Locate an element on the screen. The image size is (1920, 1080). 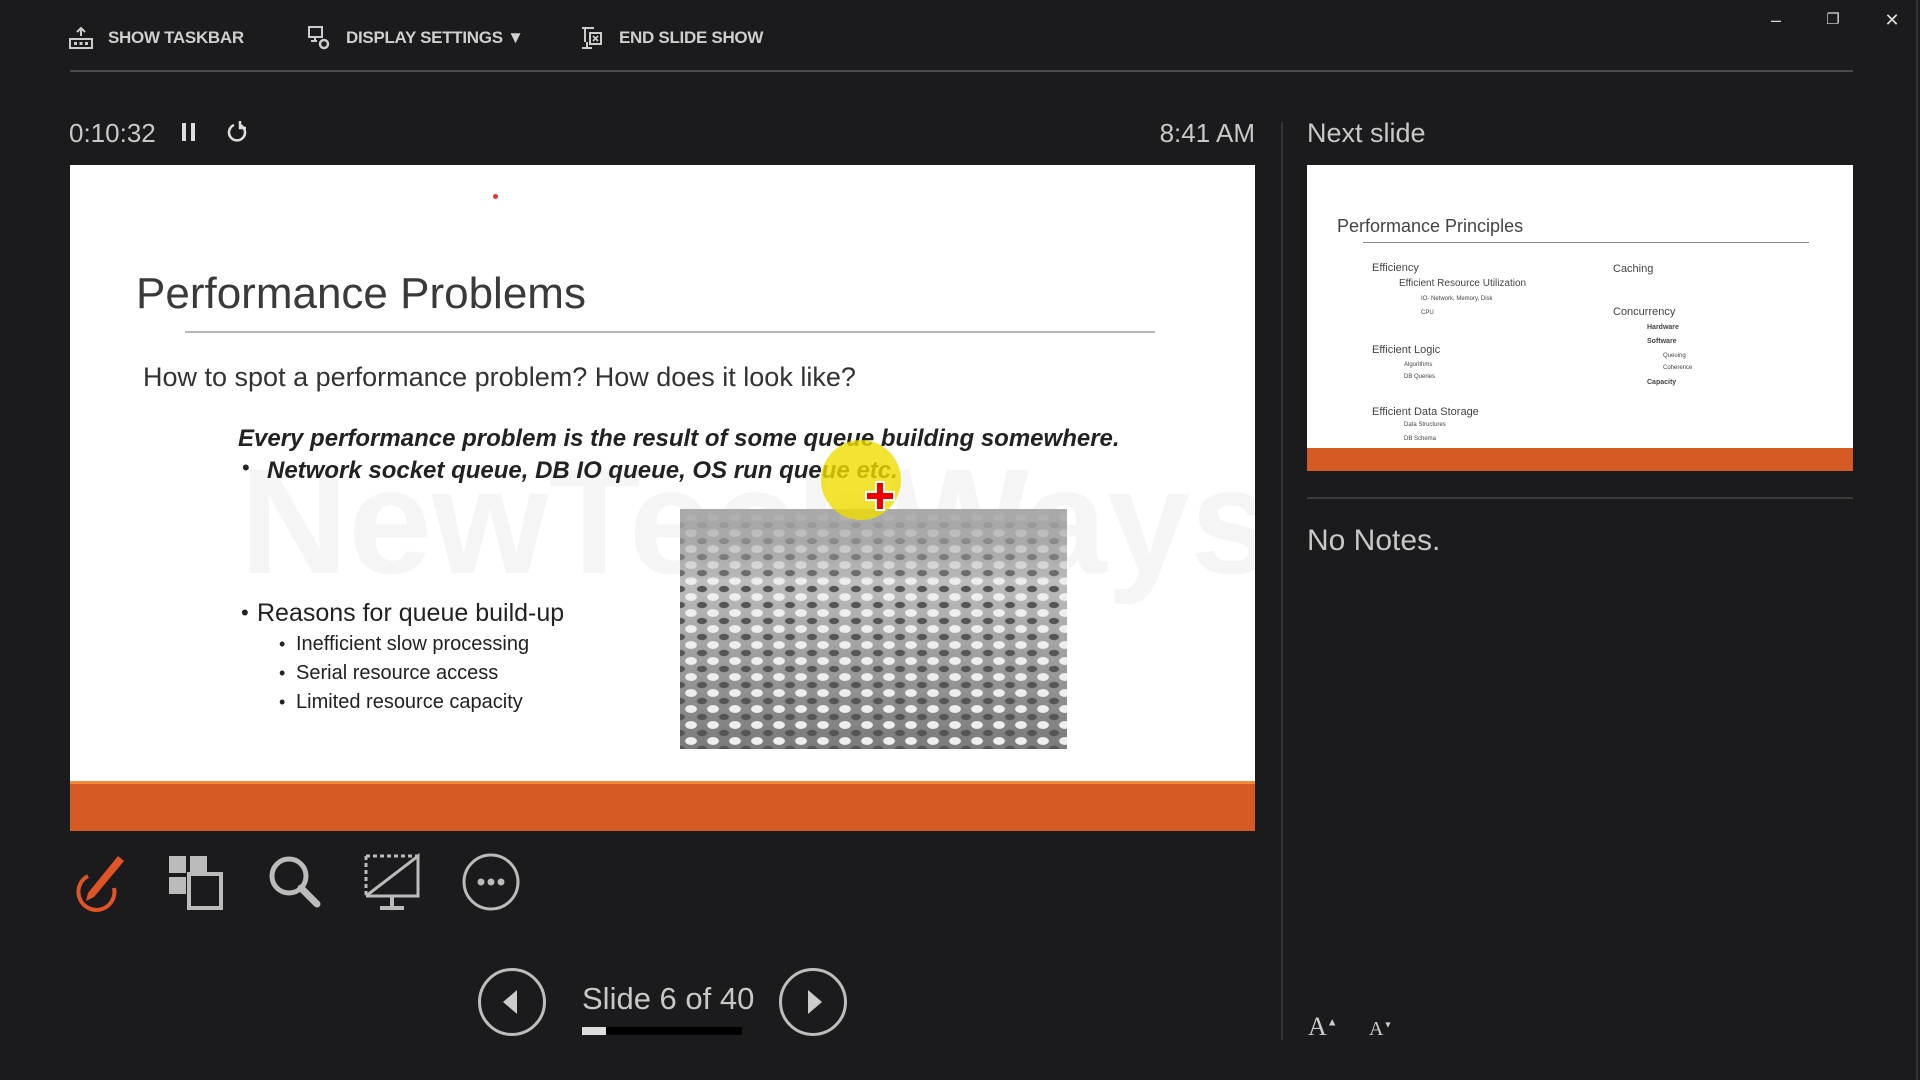
end-slide-show-label: END SLIDE SHOW is located at coordinates (691, 37).